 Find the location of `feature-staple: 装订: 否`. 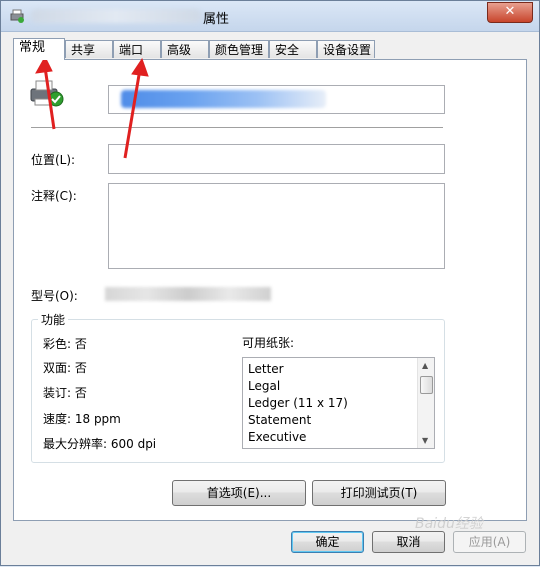

feature-staple: 装订: 否 is located at coordinates (65, 393).